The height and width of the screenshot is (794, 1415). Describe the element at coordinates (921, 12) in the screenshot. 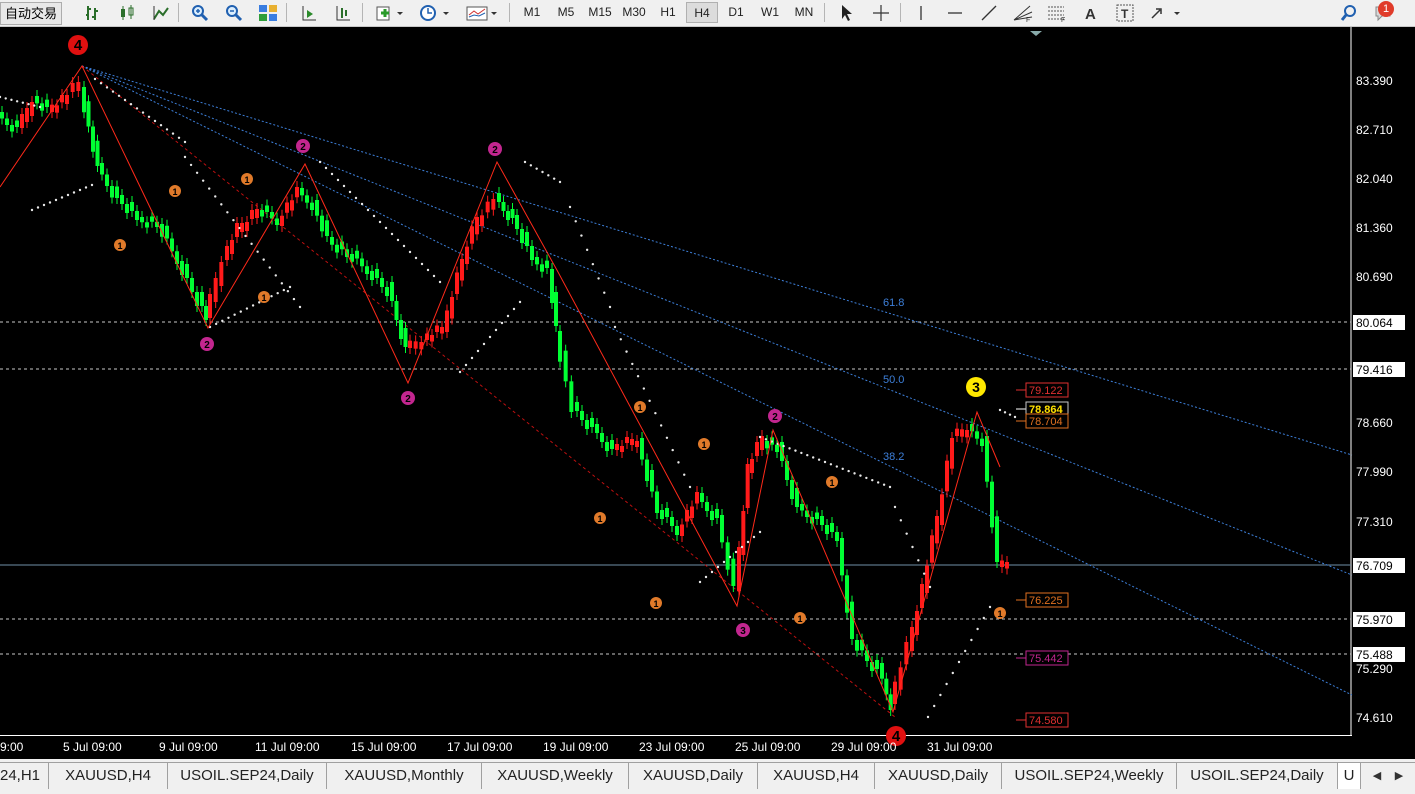

I see `vertical-line-icon` at that location.